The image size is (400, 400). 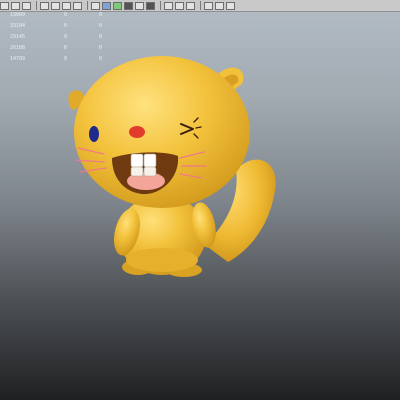 I want to click on left-tooth, so click(x=137, y=160).